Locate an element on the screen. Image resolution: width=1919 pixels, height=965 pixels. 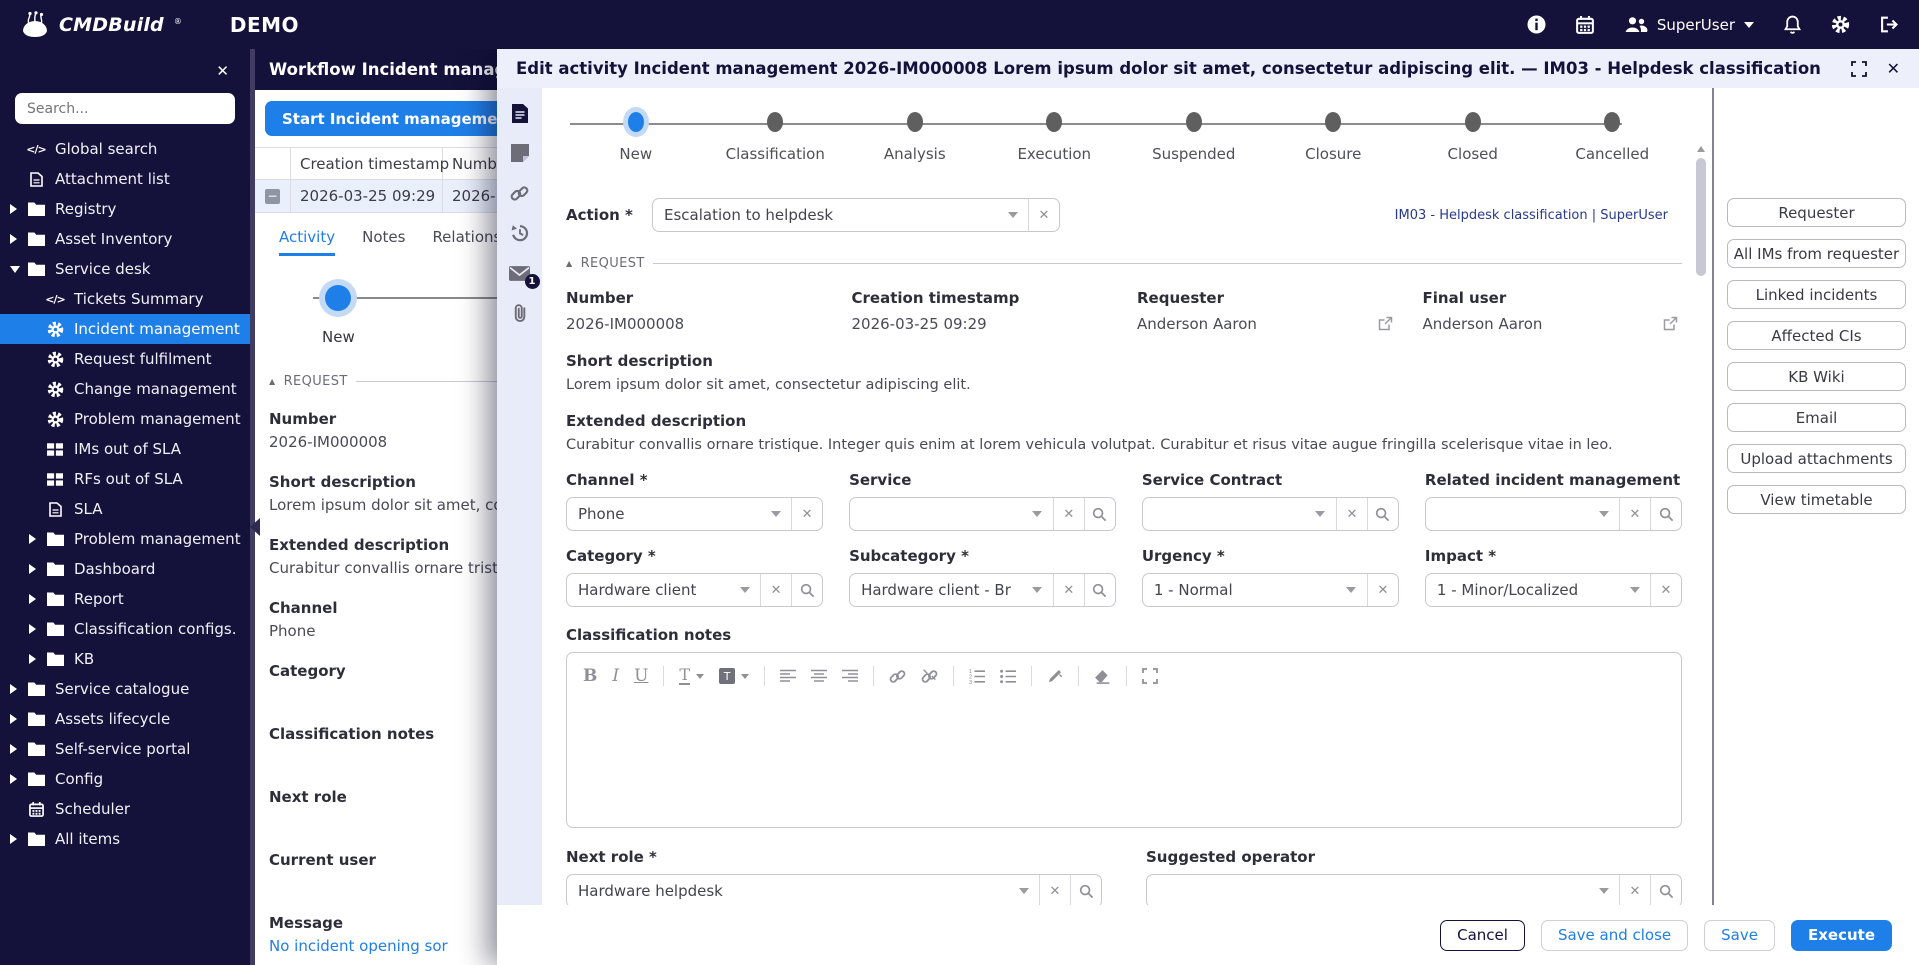
insert-link-button is located at coordinates (897, 676).